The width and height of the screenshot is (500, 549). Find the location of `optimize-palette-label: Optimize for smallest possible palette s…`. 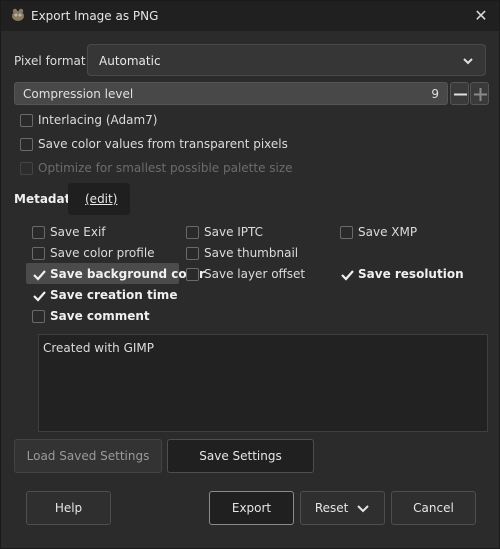

optimize-palette-label: Optimize for smallest possible palette s… is located at coordinates (165, 168).